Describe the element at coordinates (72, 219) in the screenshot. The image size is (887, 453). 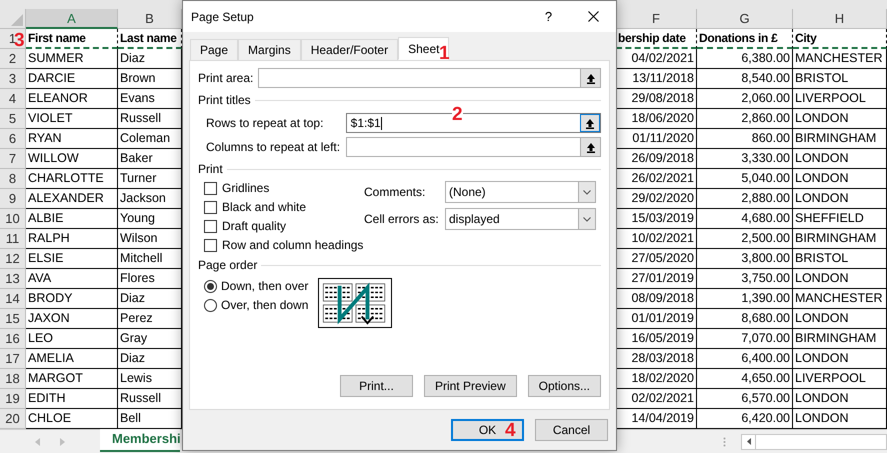
I see `table-cell: ALBIE` at that location.